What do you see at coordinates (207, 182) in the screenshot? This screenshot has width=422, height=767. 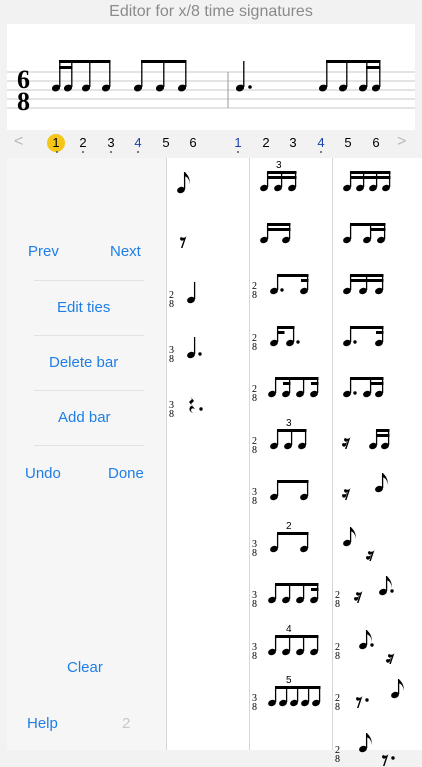 I see `palette-item-eighth-note` at bounding box center [207, 182].